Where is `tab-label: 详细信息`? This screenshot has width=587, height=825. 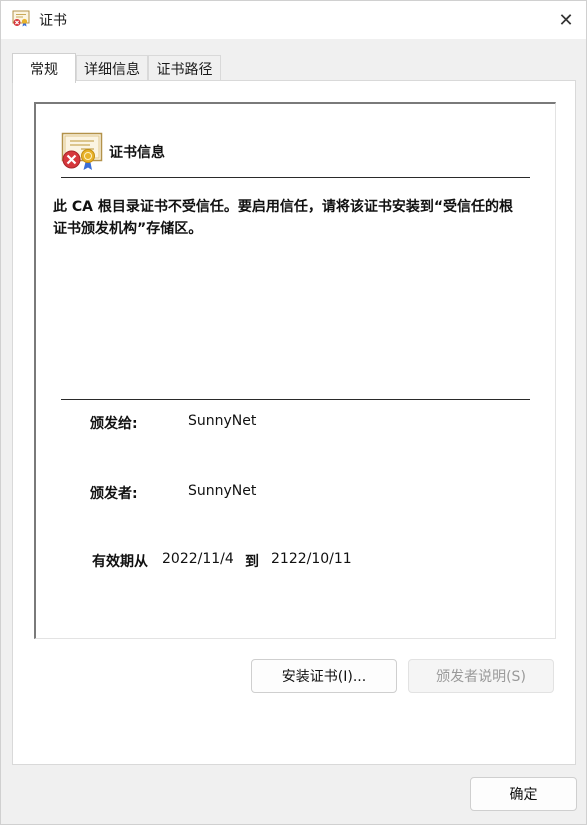
tab-label: 详细信息 is located at coordinates (112, 69).